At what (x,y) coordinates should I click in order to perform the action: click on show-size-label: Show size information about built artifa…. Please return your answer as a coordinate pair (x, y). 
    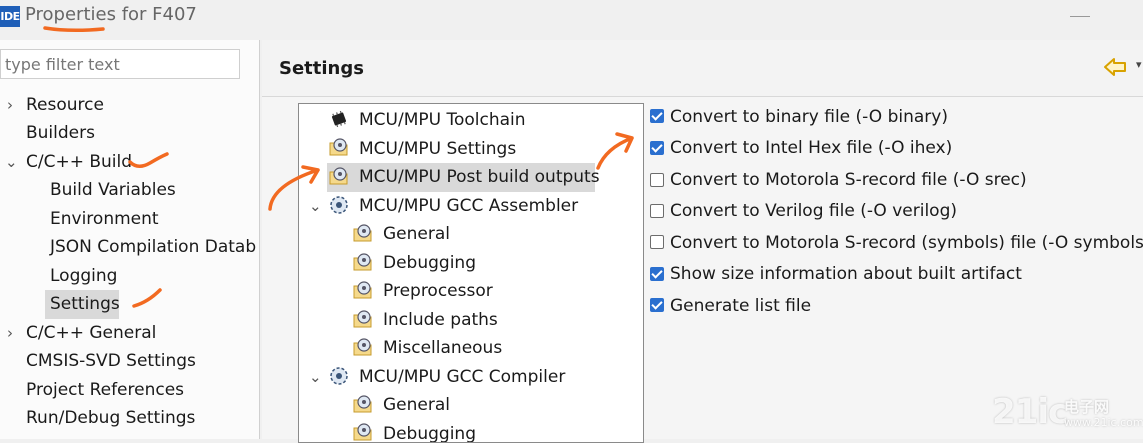
    Looking at the image, I should click on (846, 274).